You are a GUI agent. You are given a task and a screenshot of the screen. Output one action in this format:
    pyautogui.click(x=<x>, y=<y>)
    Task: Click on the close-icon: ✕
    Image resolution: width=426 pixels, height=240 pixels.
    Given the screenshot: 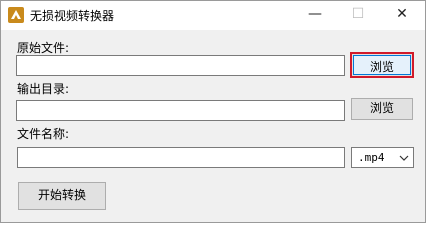 What is the action you would take?
    pyautogui.click(x=402, y=14)
    